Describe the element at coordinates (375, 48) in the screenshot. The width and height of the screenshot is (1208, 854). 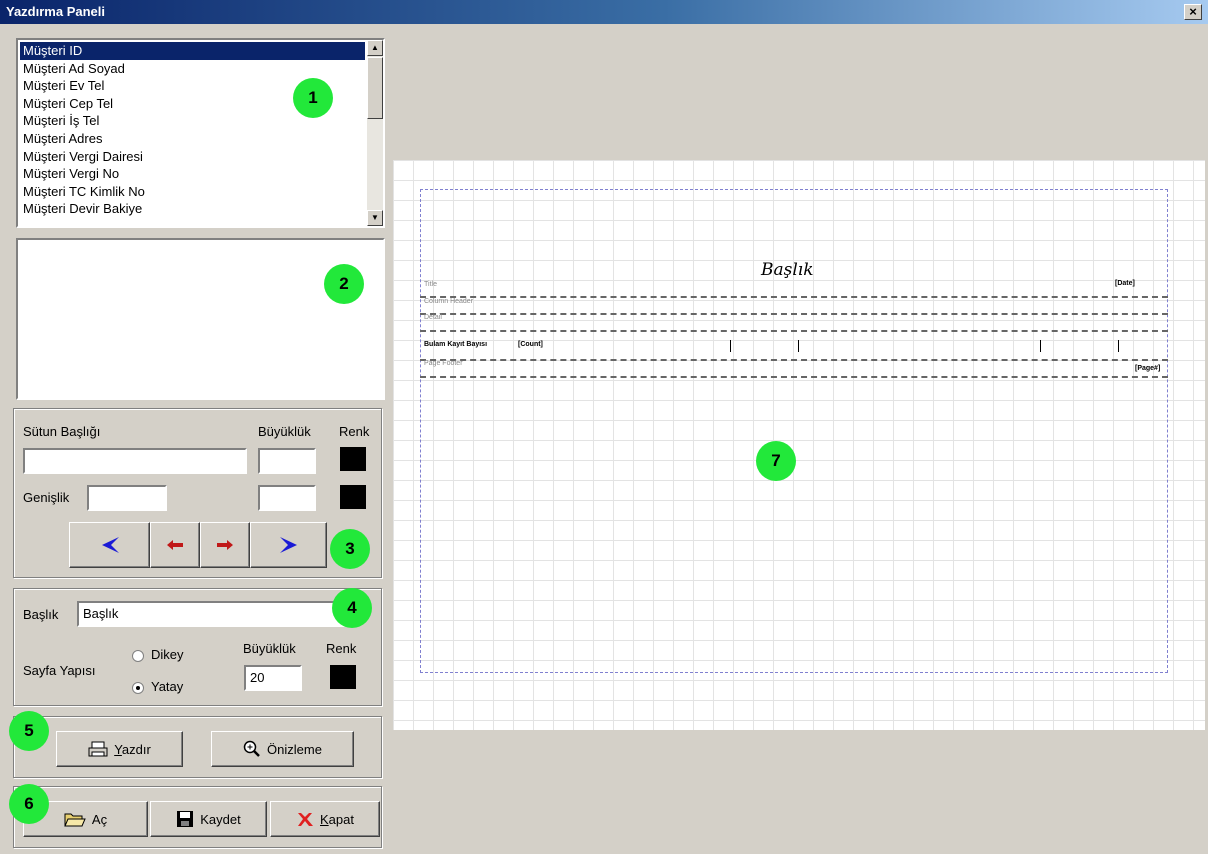
I see `scroll-up-arrow-icon: ▲` at that location.